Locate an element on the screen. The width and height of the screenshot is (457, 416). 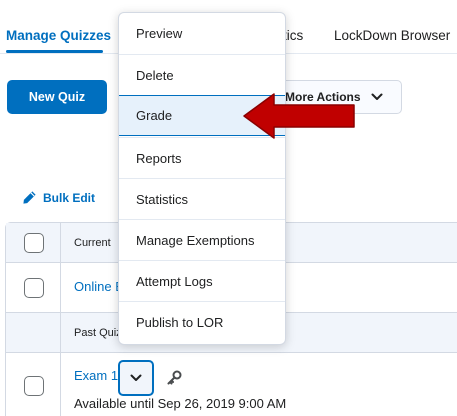
tab-lockdown-browser: LockDown Browser is located at coordinates (392, 35).